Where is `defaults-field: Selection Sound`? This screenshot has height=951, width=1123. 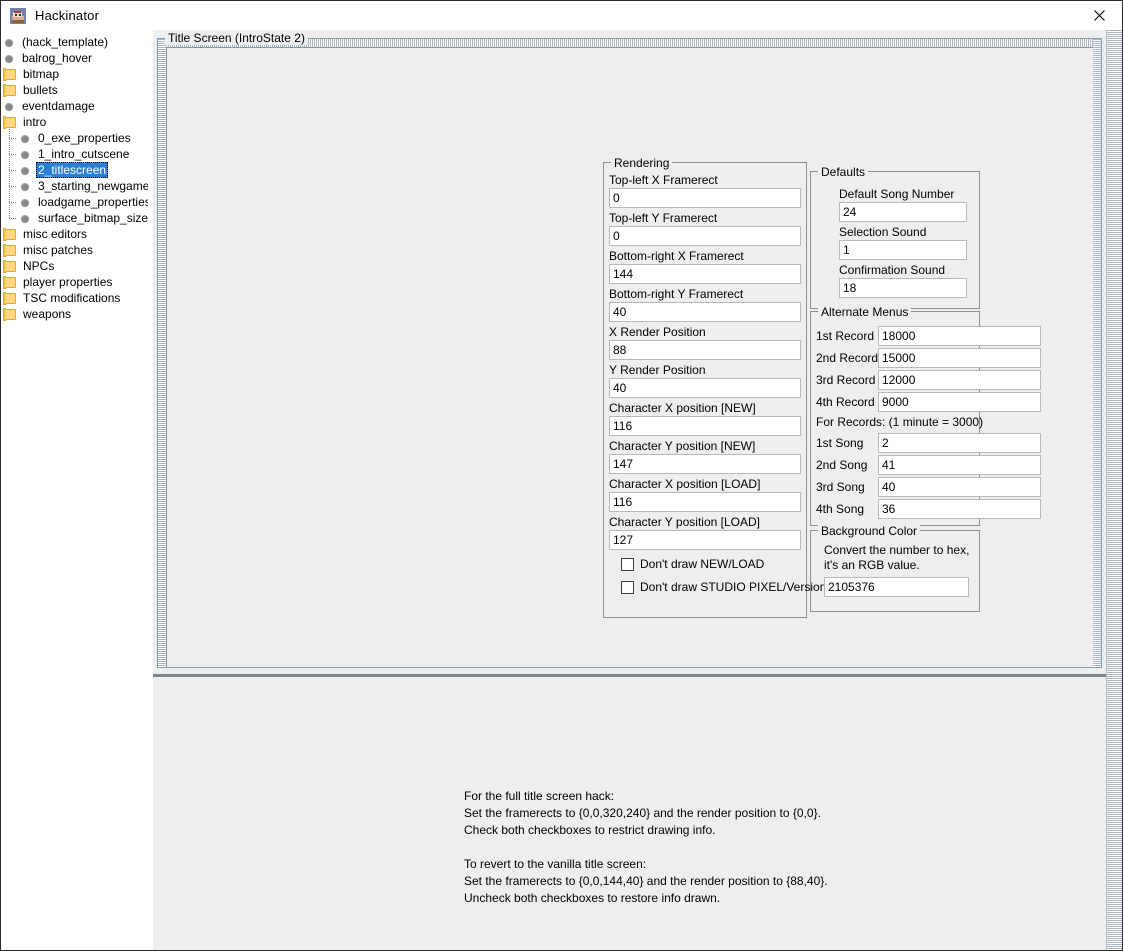
defaults-field: Selection Sound is located at coordinates (903, 242).